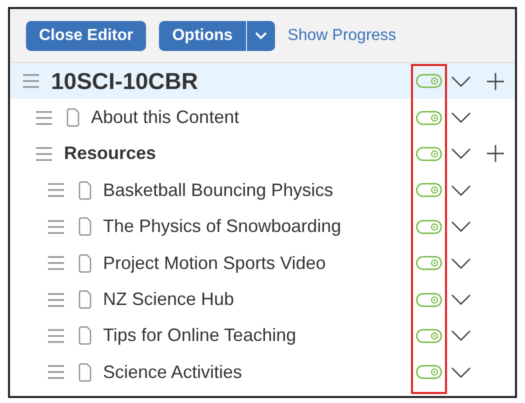 The width and height of the screenshot is (525, 403). I want to click on item-title: Basketball Bouncing Physics, so click(218, 190).